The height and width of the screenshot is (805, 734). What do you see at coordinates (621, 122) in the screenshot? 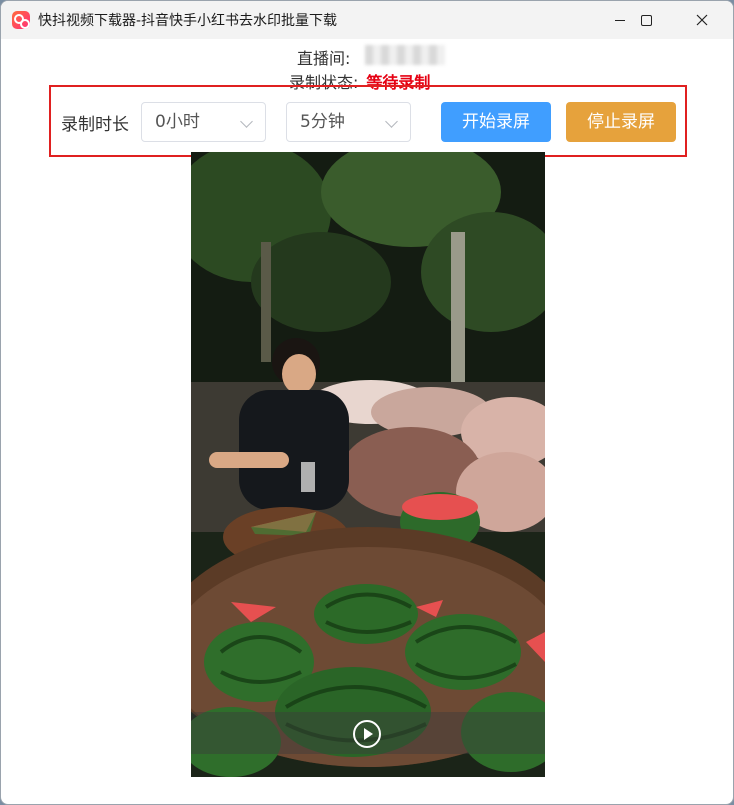
I see `stop-recording-button: 停止录屏` at bounding box center [621, 122].